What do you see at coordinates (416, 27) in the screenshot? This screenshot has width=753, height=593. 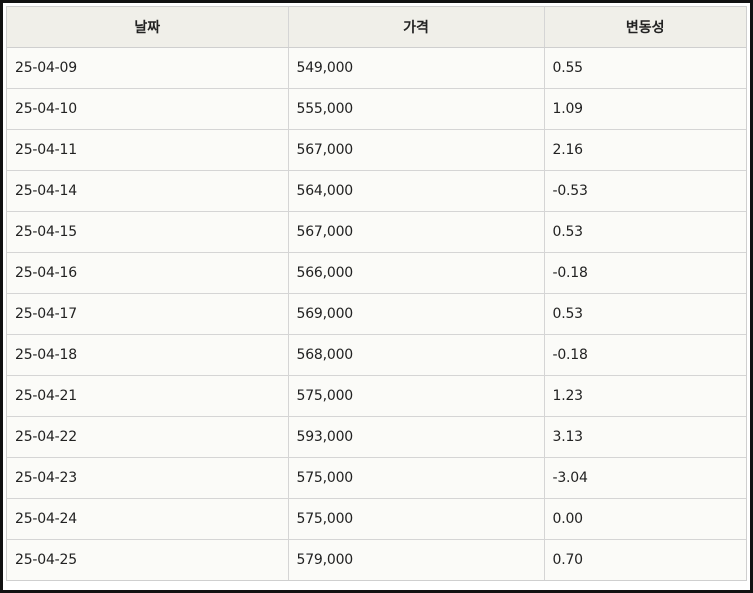 I see `header-price: 가격` at bounding box center [416, 27].